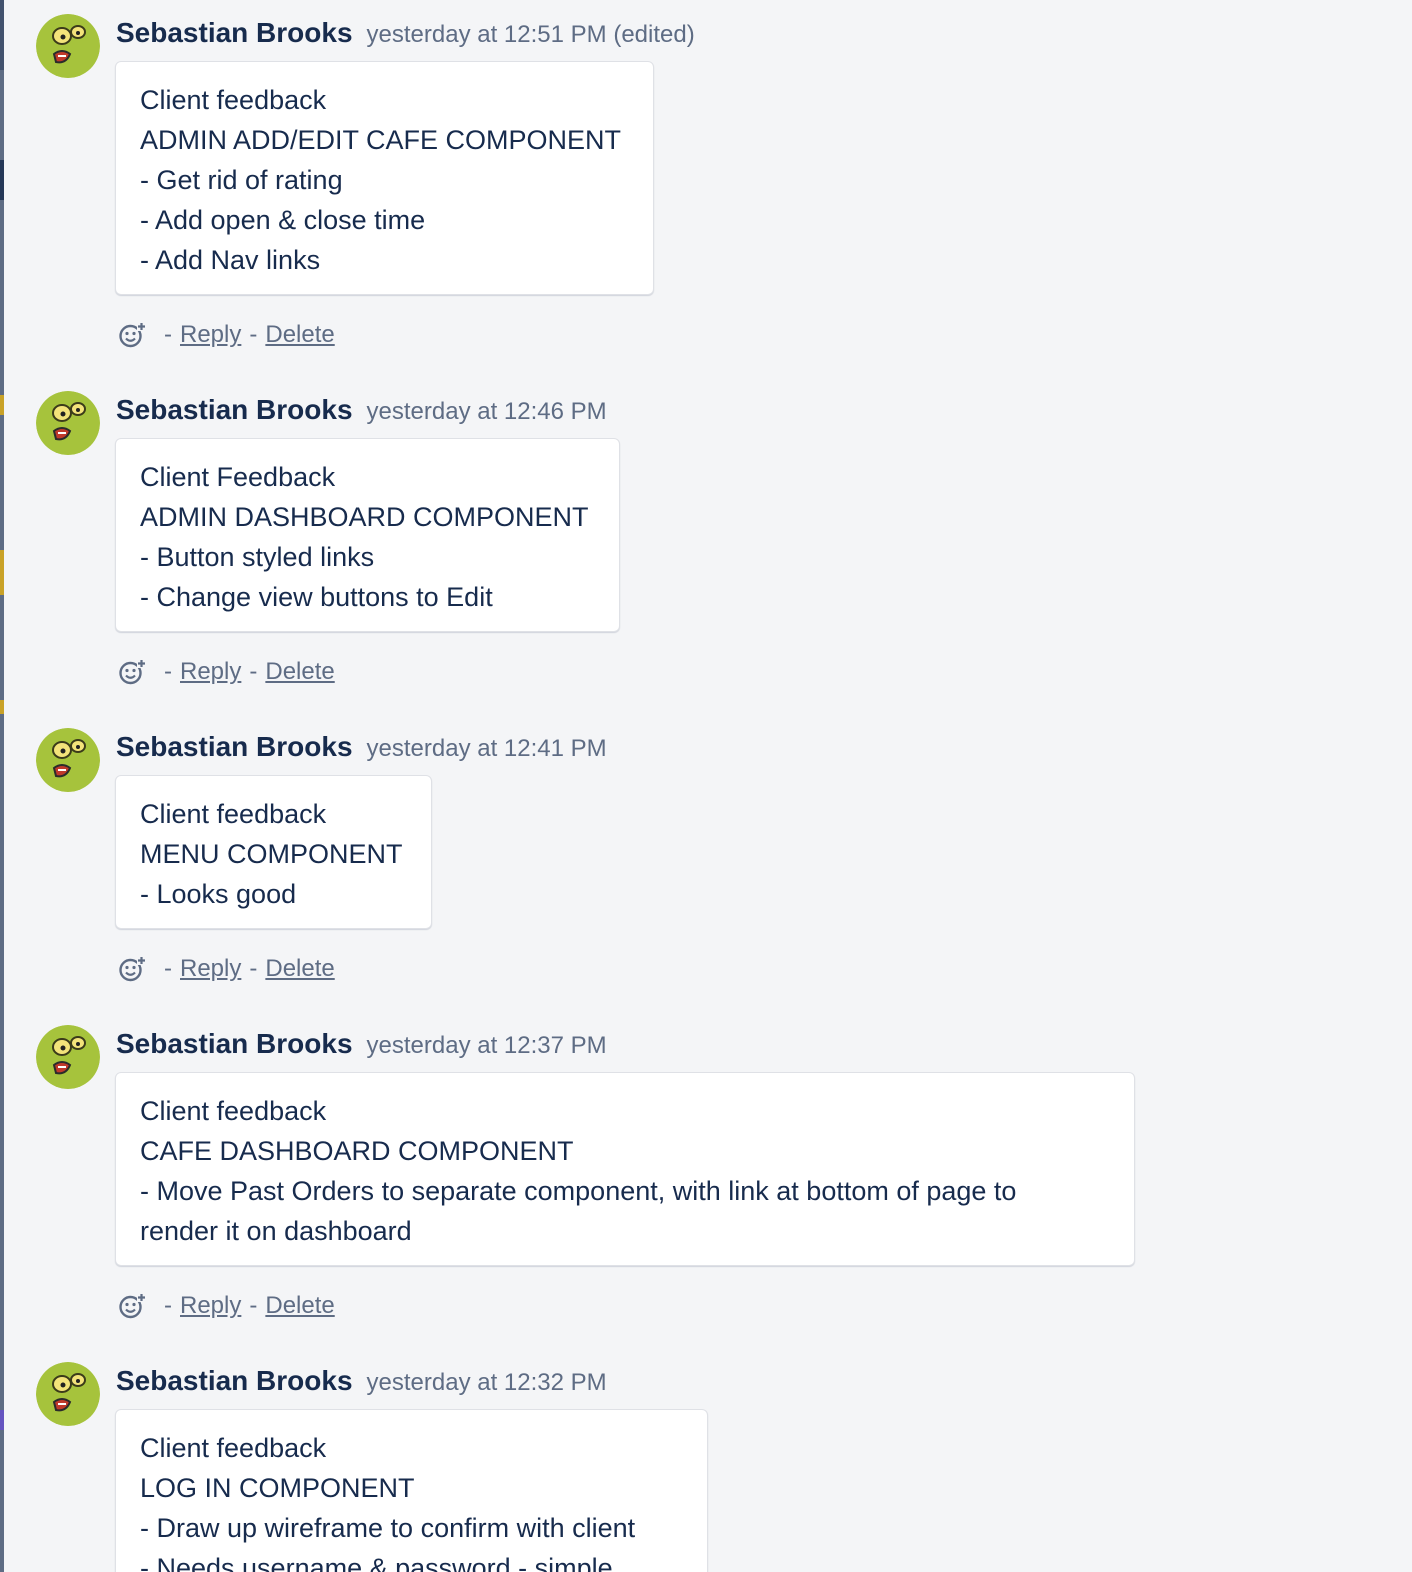 The image size is (1412, 1572). I want to click on comment-line: - Needs username & password - simple, so click(376, 1562).